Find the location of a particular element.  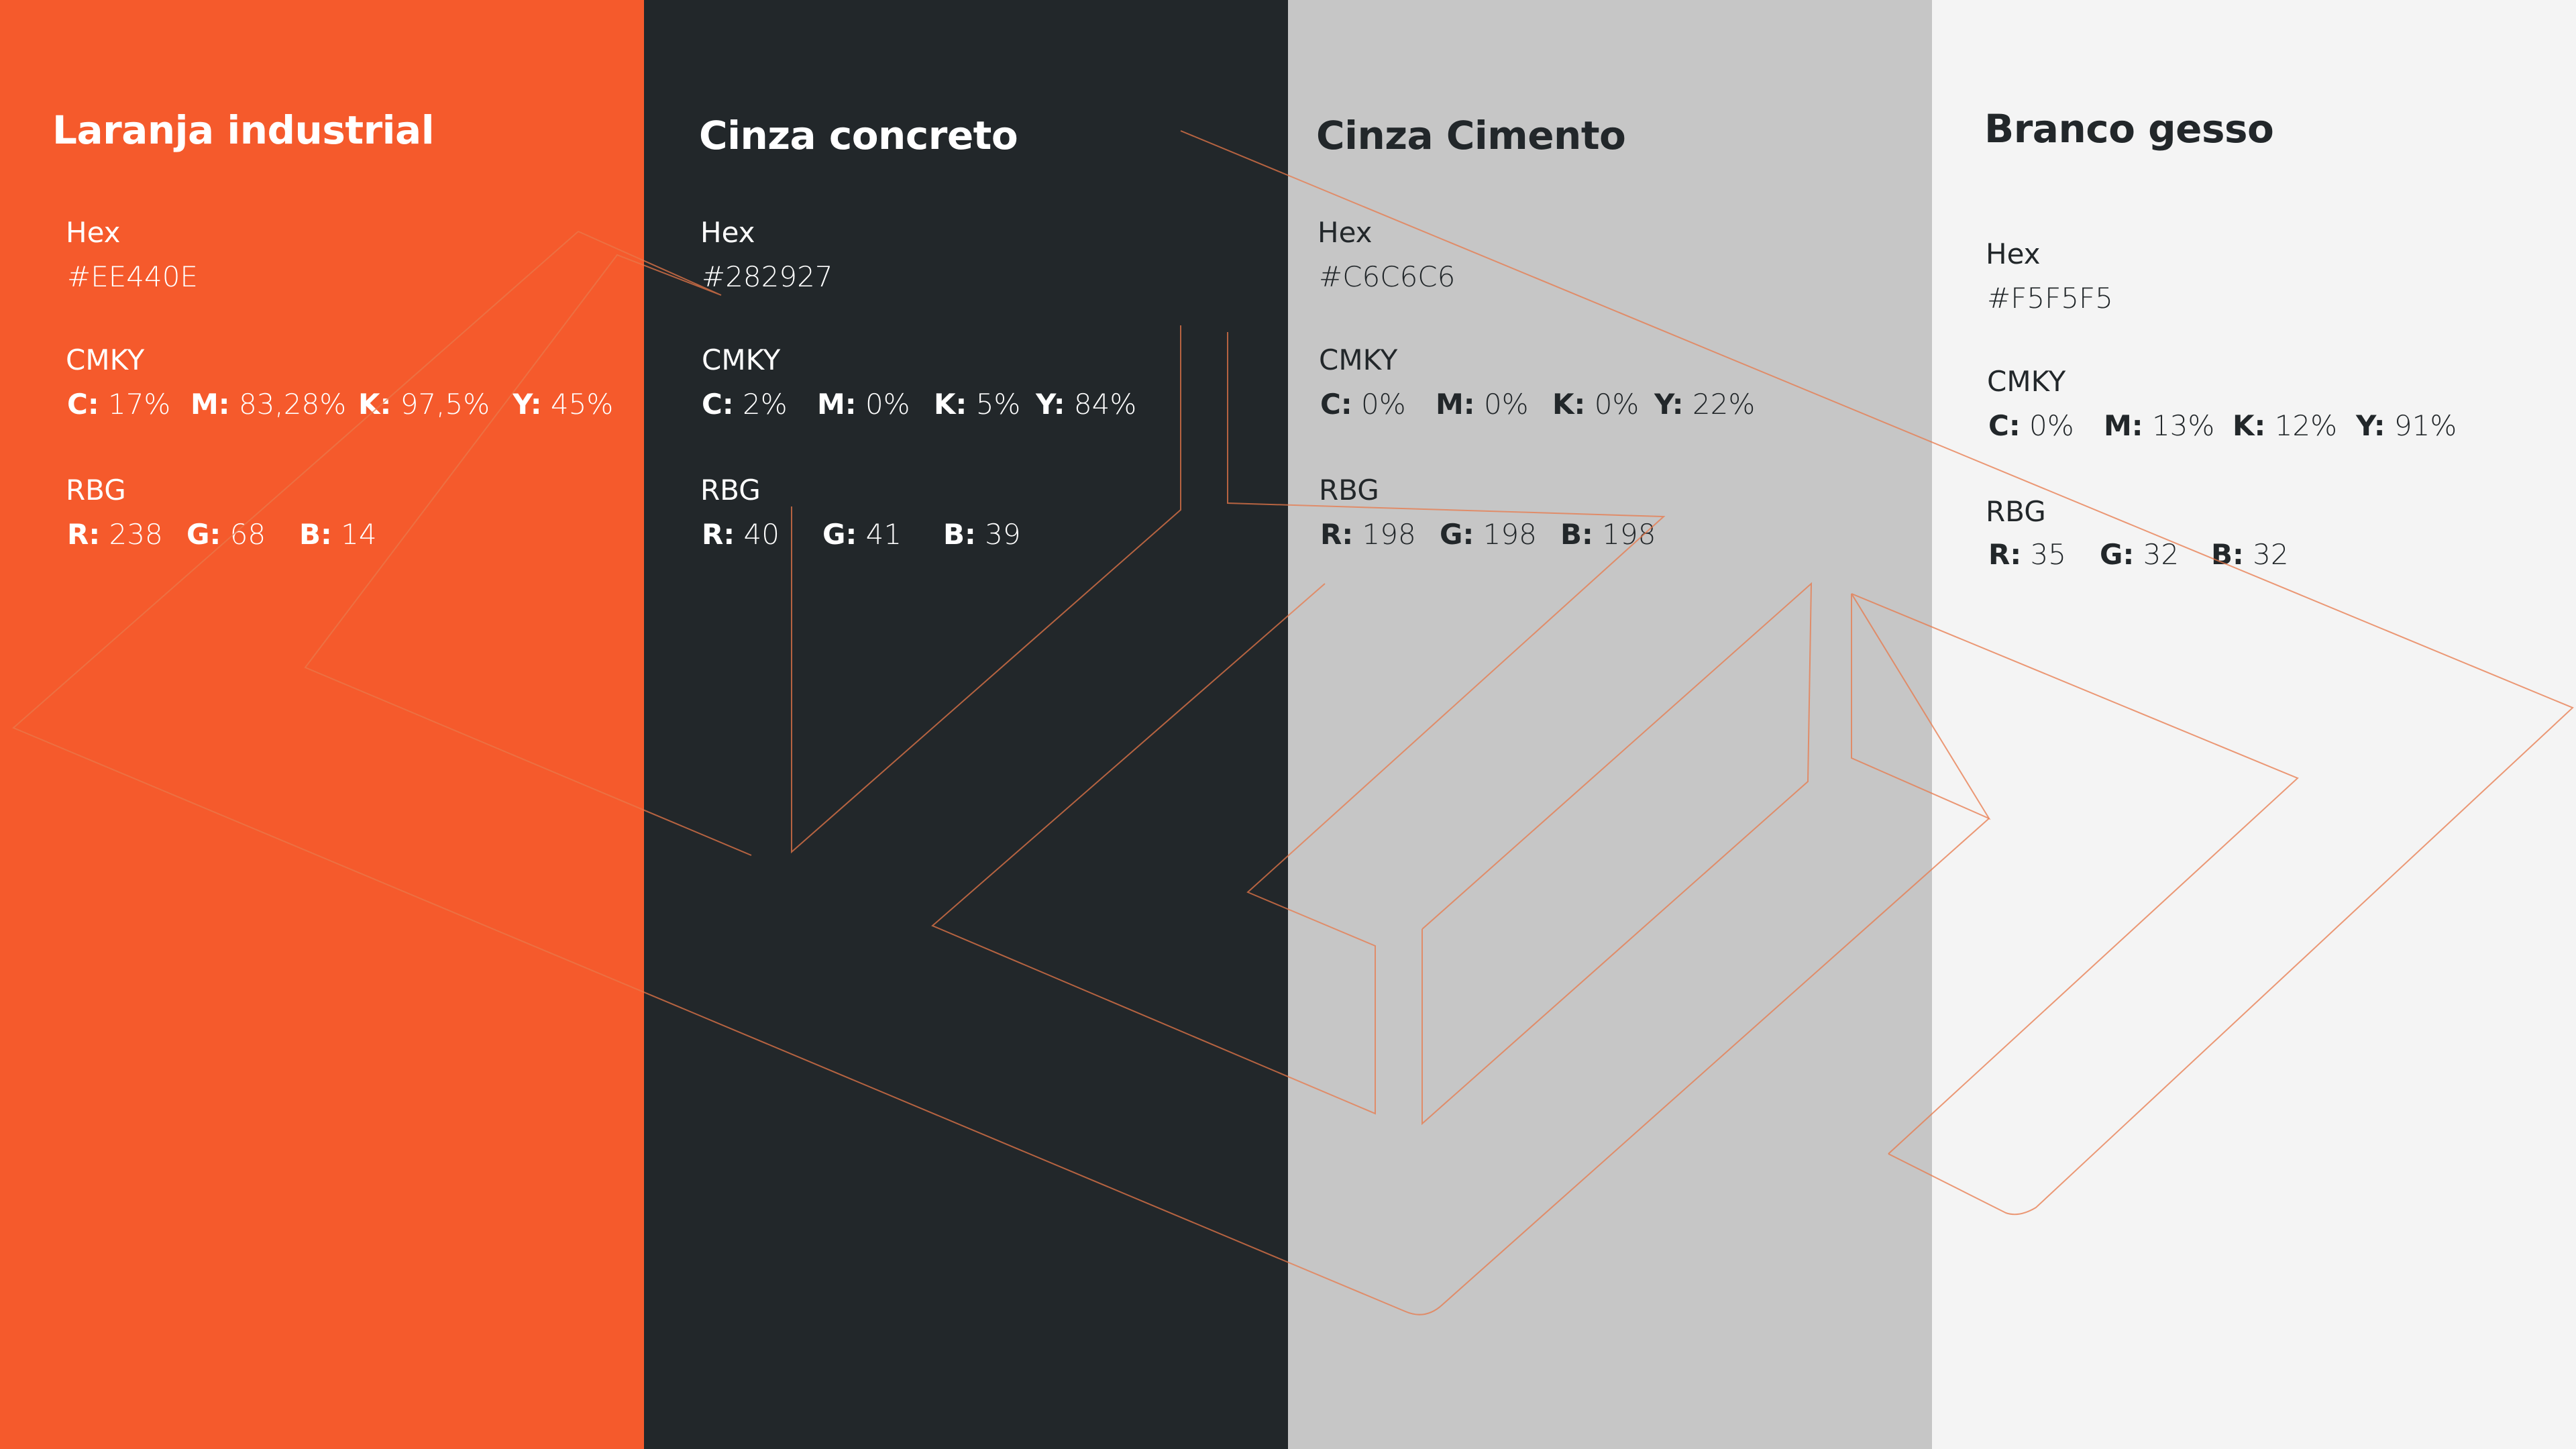

hex-value: #F5F5F5 is located at coordinates (2050, 298).